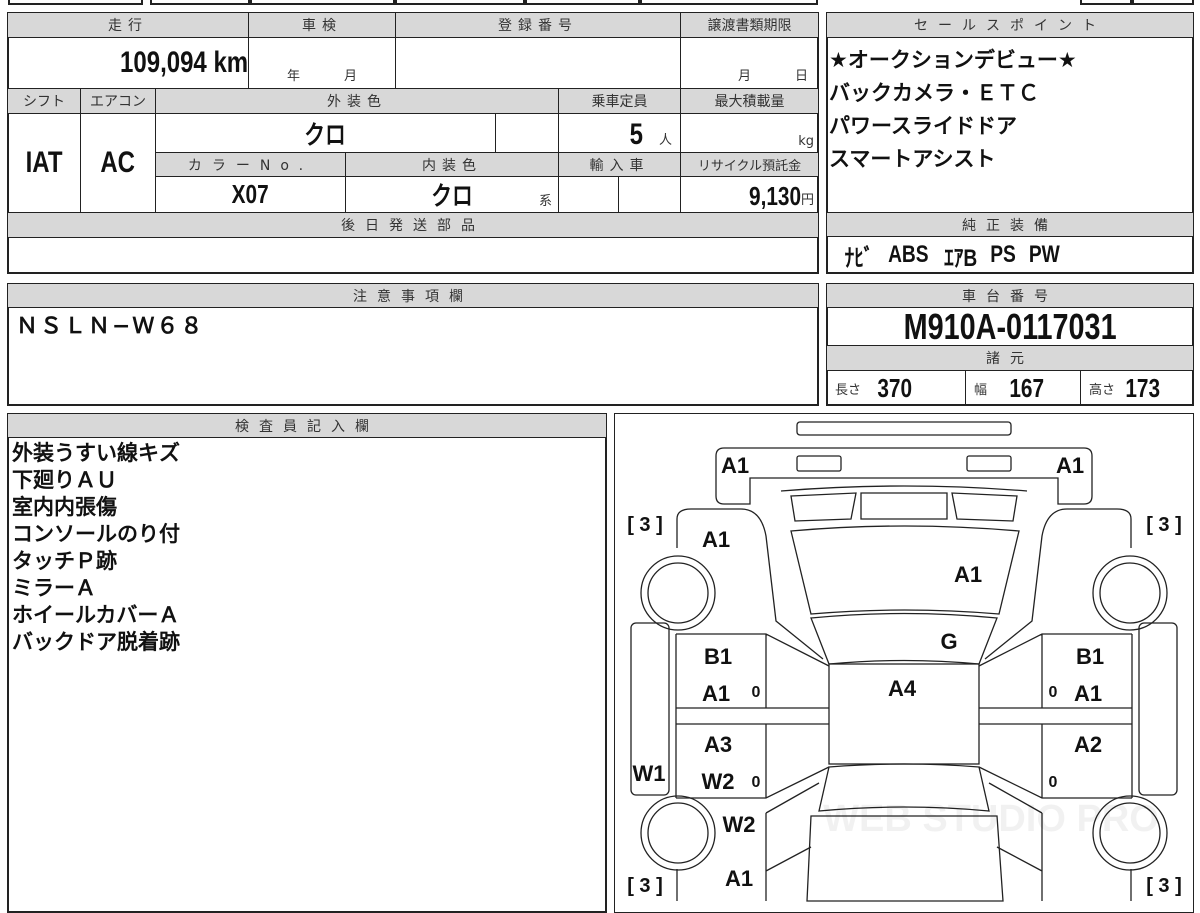 The width and height of the screenshot is (1200, 913). What do you see at coordinates (991, 819) in the screenshot?
I see `watermark: WEB STUDIO PRO` at bounding box center [991, 819].